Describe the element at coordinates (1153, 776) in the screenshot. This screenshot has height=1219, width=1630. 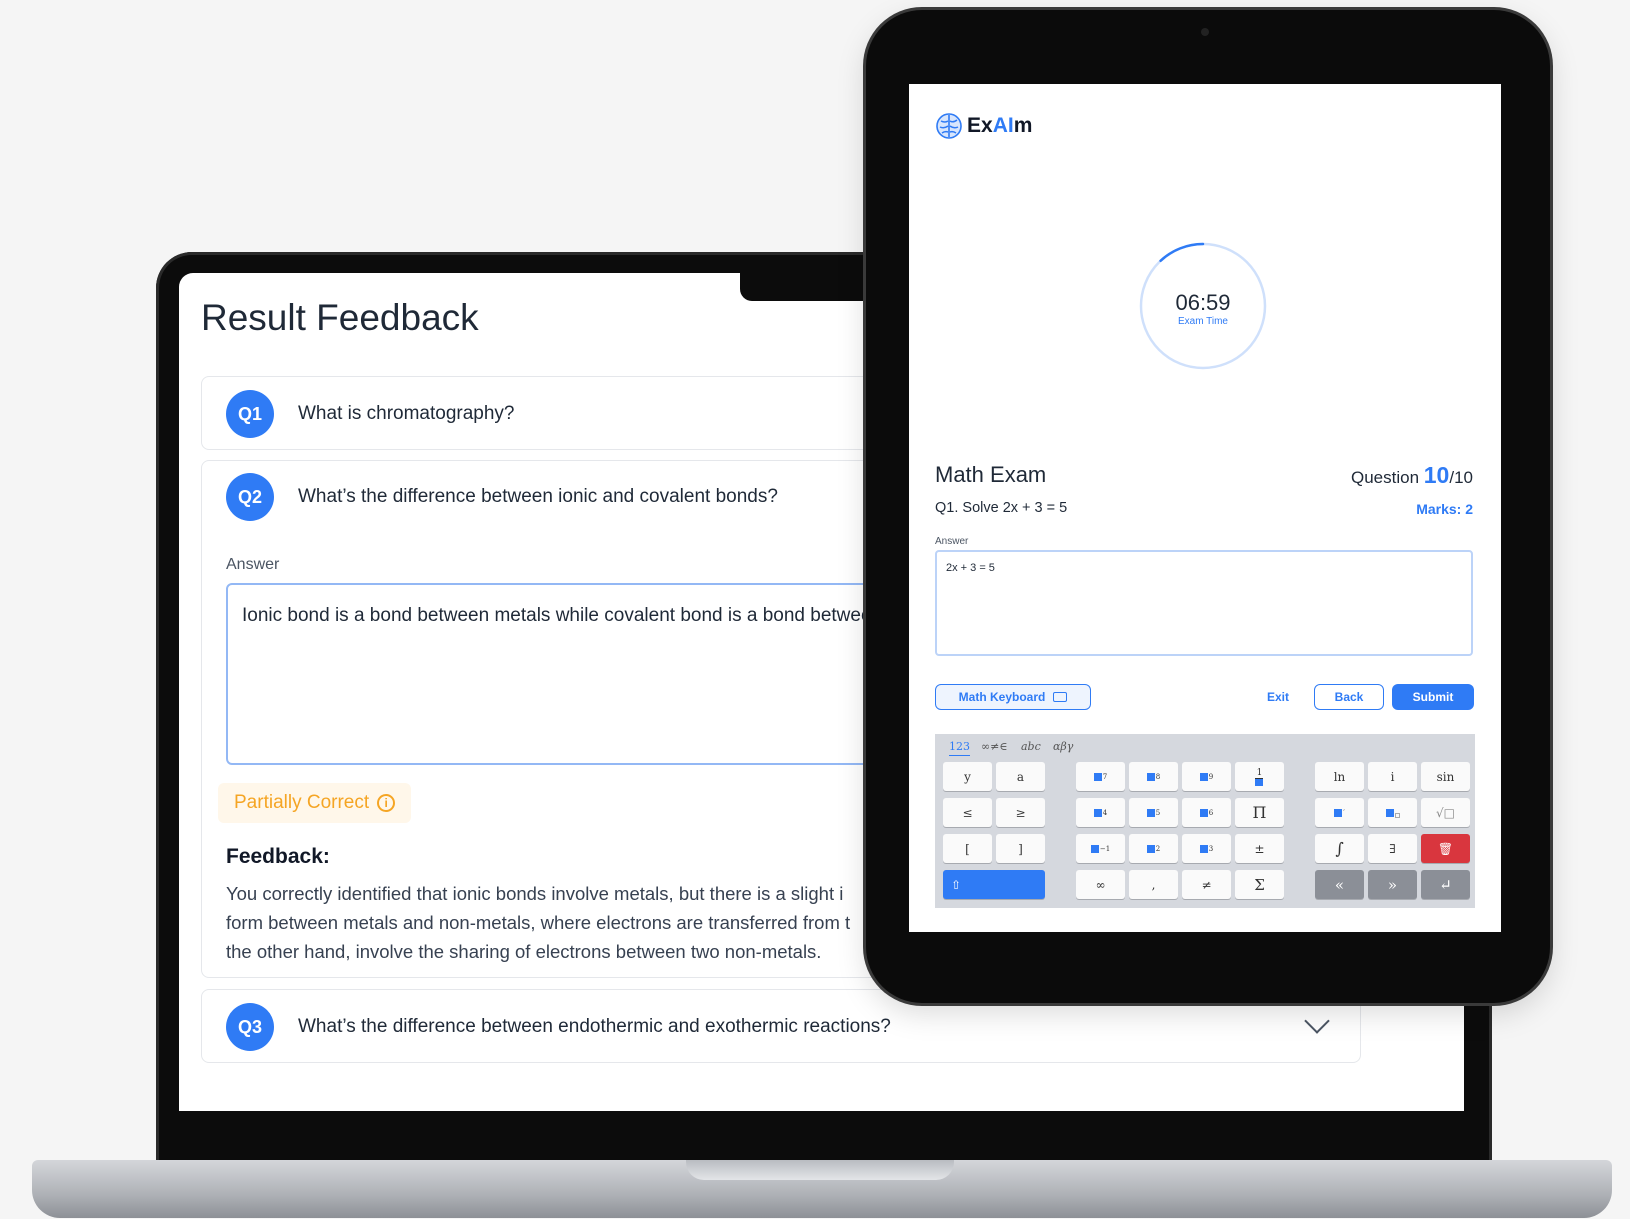
I see `key-power-8: 8` at that location.